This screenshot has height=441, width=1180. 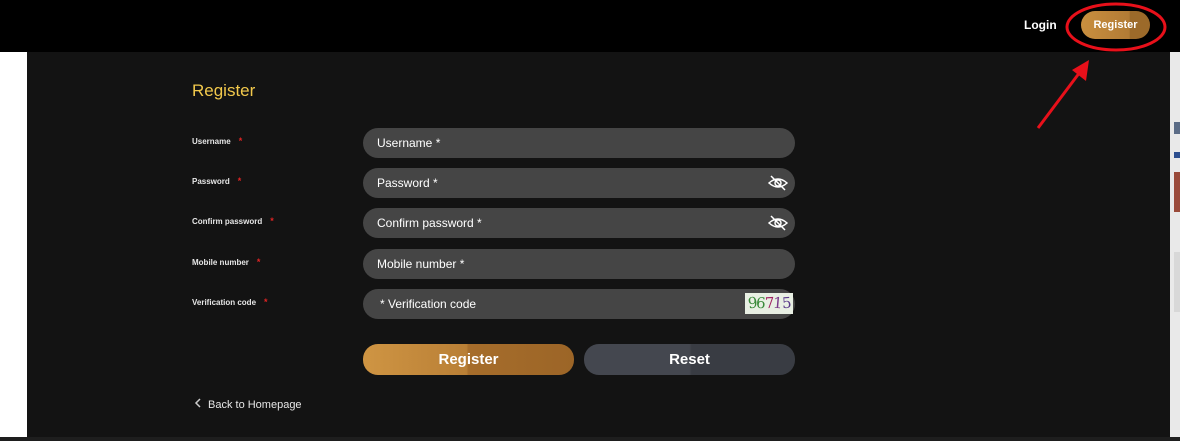 I want to click on register-submit-button: Register, so click(x=468, y=359).